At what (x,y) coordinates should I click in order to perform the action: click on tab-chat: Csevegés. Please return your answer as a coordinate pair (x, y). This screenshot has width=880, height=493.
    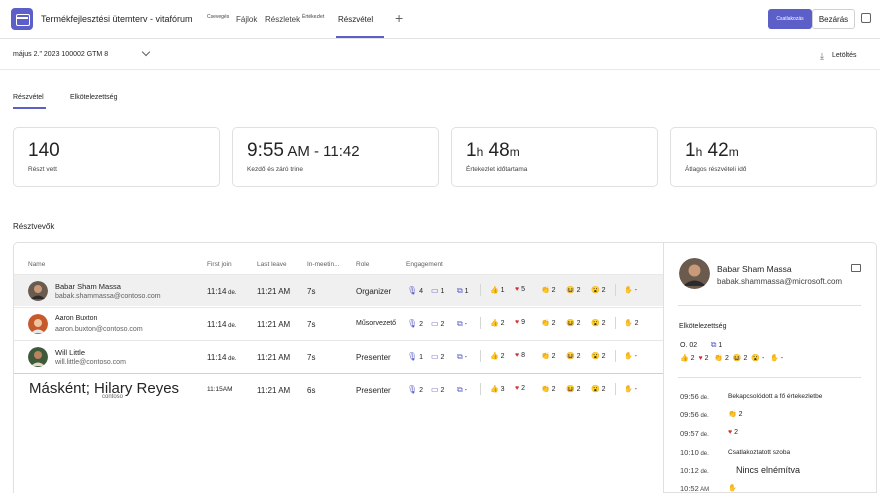
    Looking at the image, I should click on (218, 17).